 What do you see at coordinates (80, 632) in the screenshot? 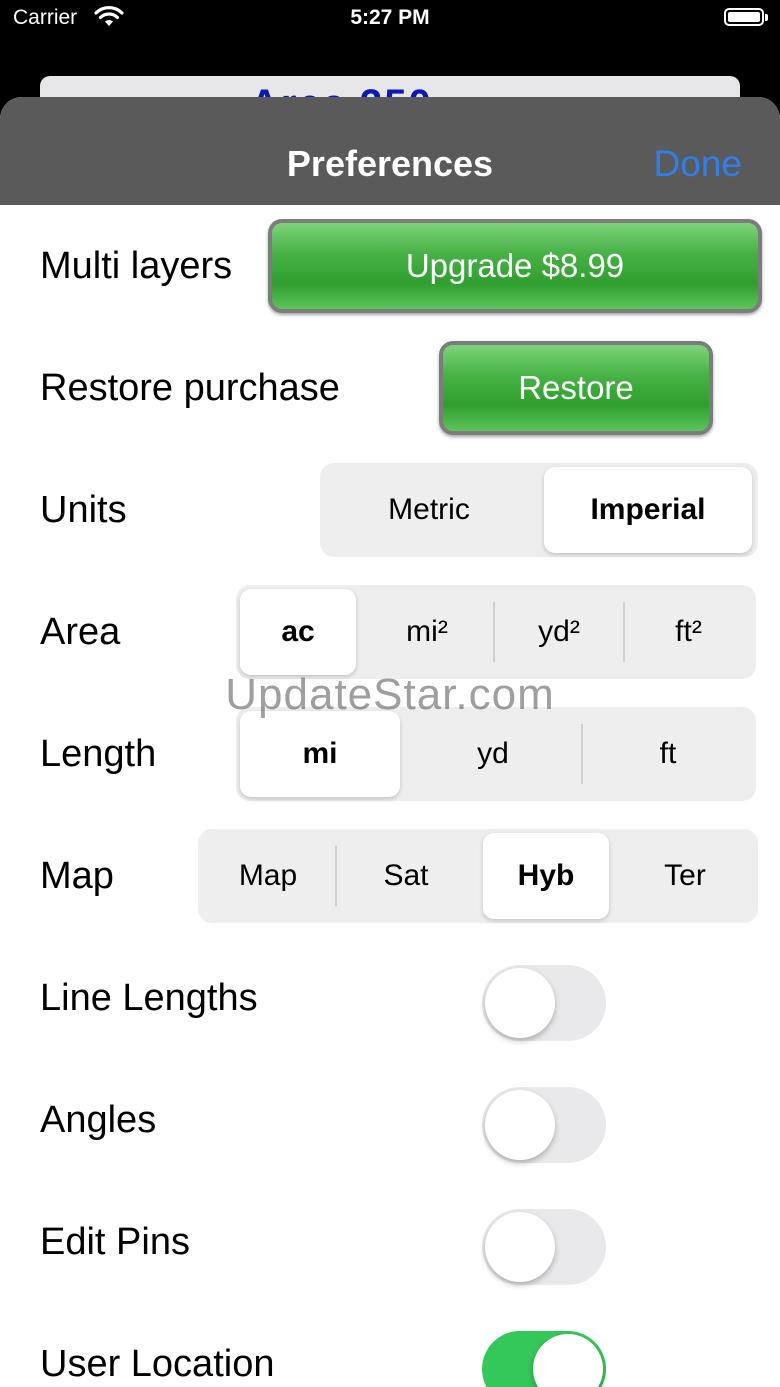
I see `area-label: Area` at bounding box center [80, 632].